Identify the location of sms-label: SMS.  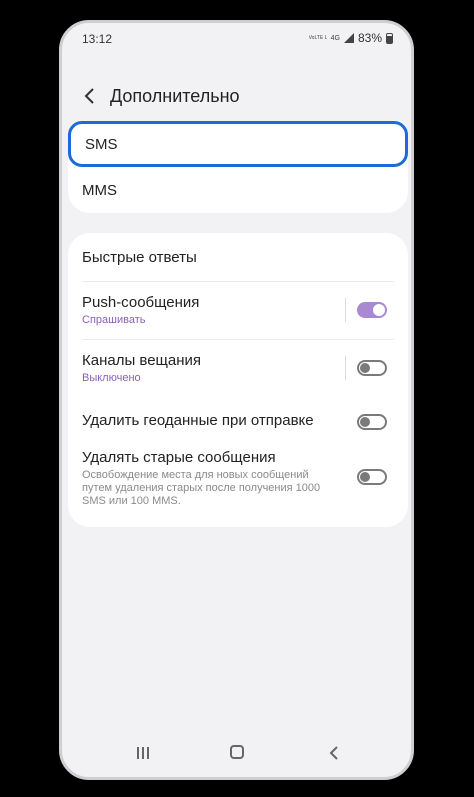
(101, 144).